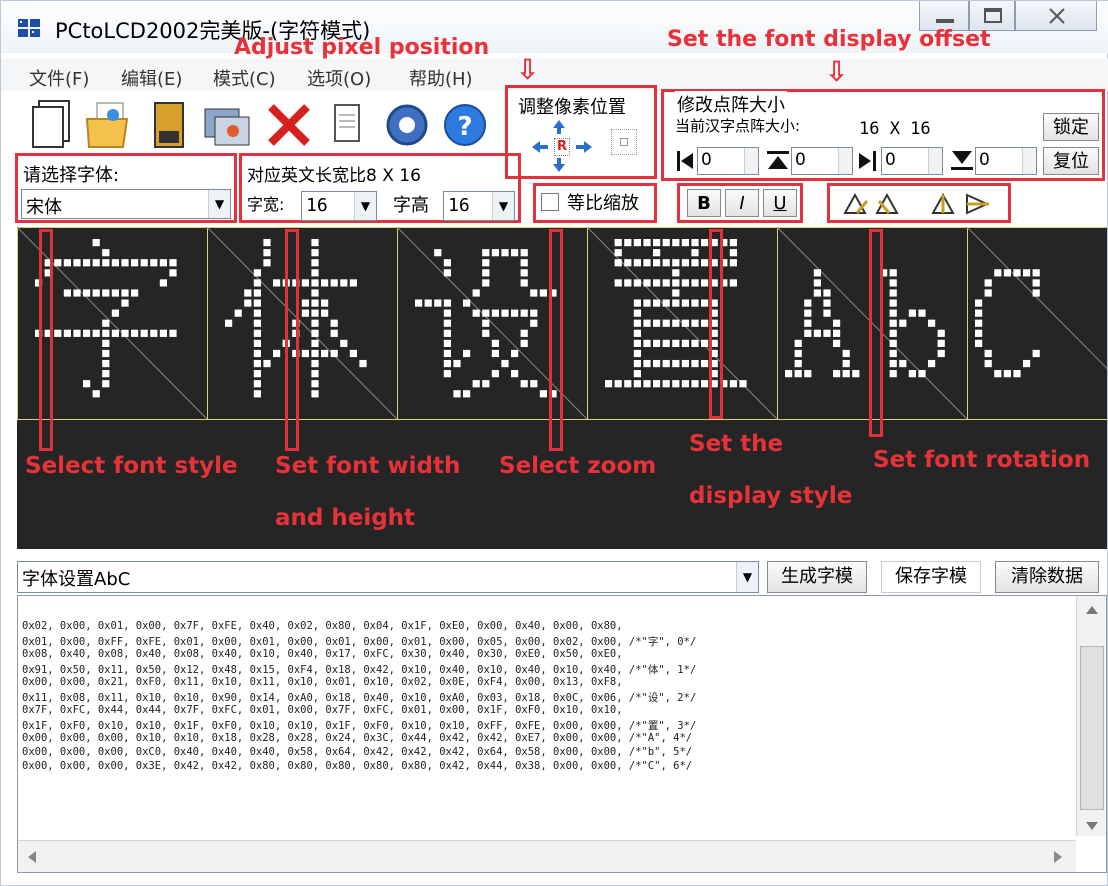  I want to click on settings-window-icon, so click(227, 125).